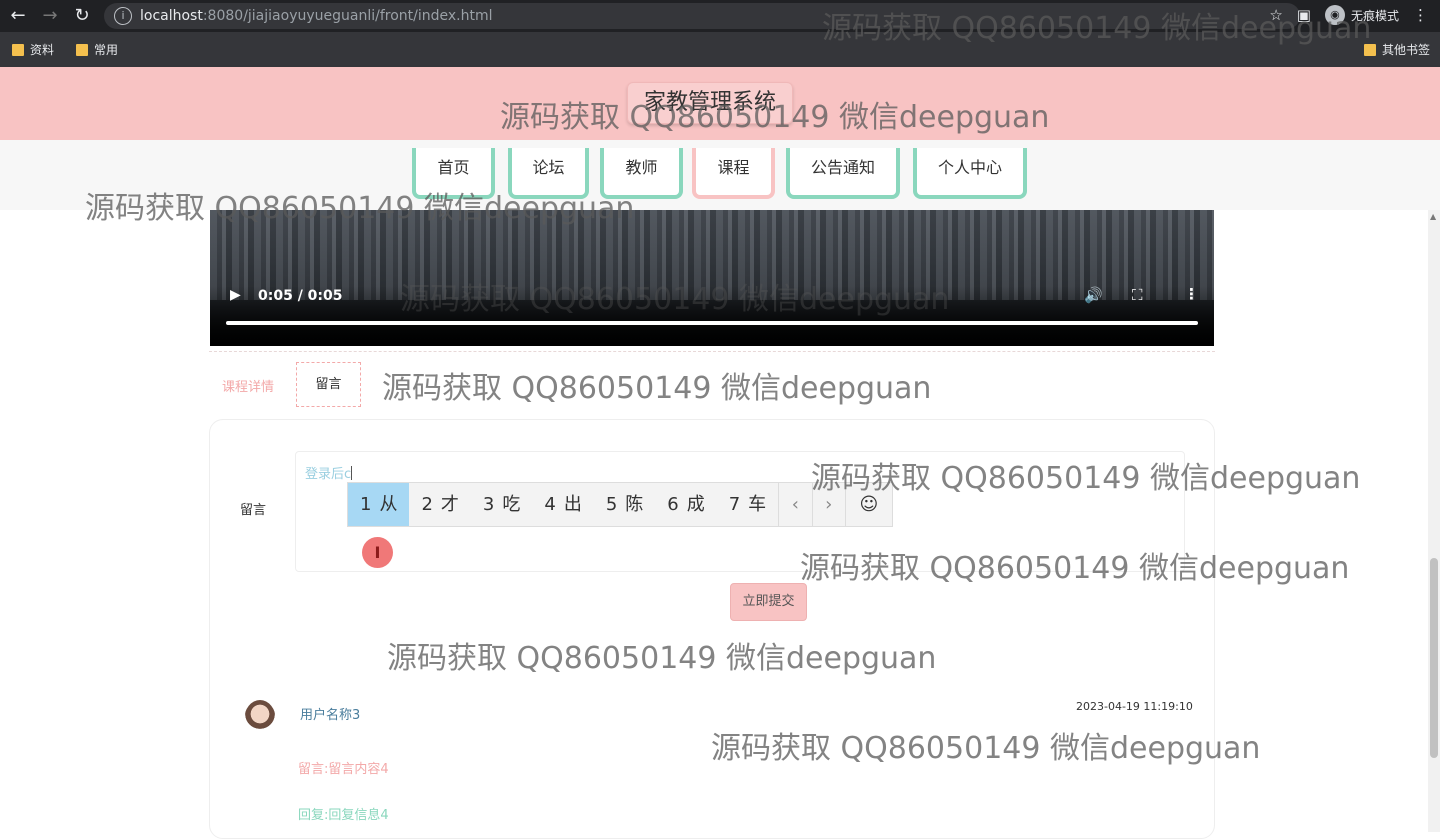 The width and height of the screenshot is (1440, 839). What do you see at coordinates (562, 504) in the screenshot?
I see `ime-candidate: 4出` at bounding box center [562, 504].